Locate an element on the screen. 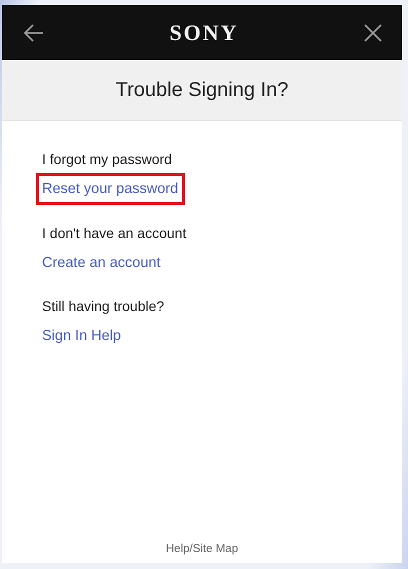 Image resolution: width=408 pixels, height=569 pixels. text-link: Create an account is located at coordinates (101, 263).